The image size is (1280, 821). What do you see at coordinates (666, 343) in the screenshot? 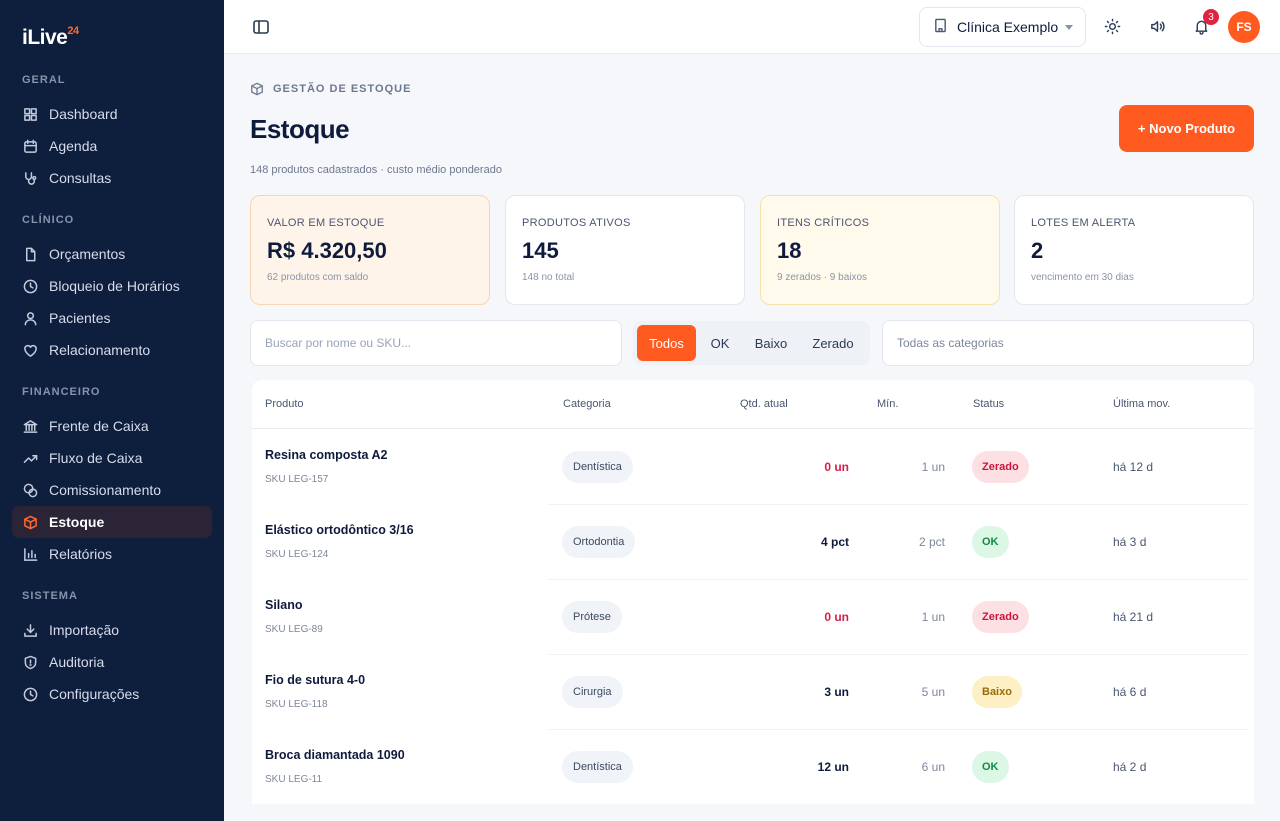
I see `filter-todos-button: Todos` at bounding box center [666, 343].